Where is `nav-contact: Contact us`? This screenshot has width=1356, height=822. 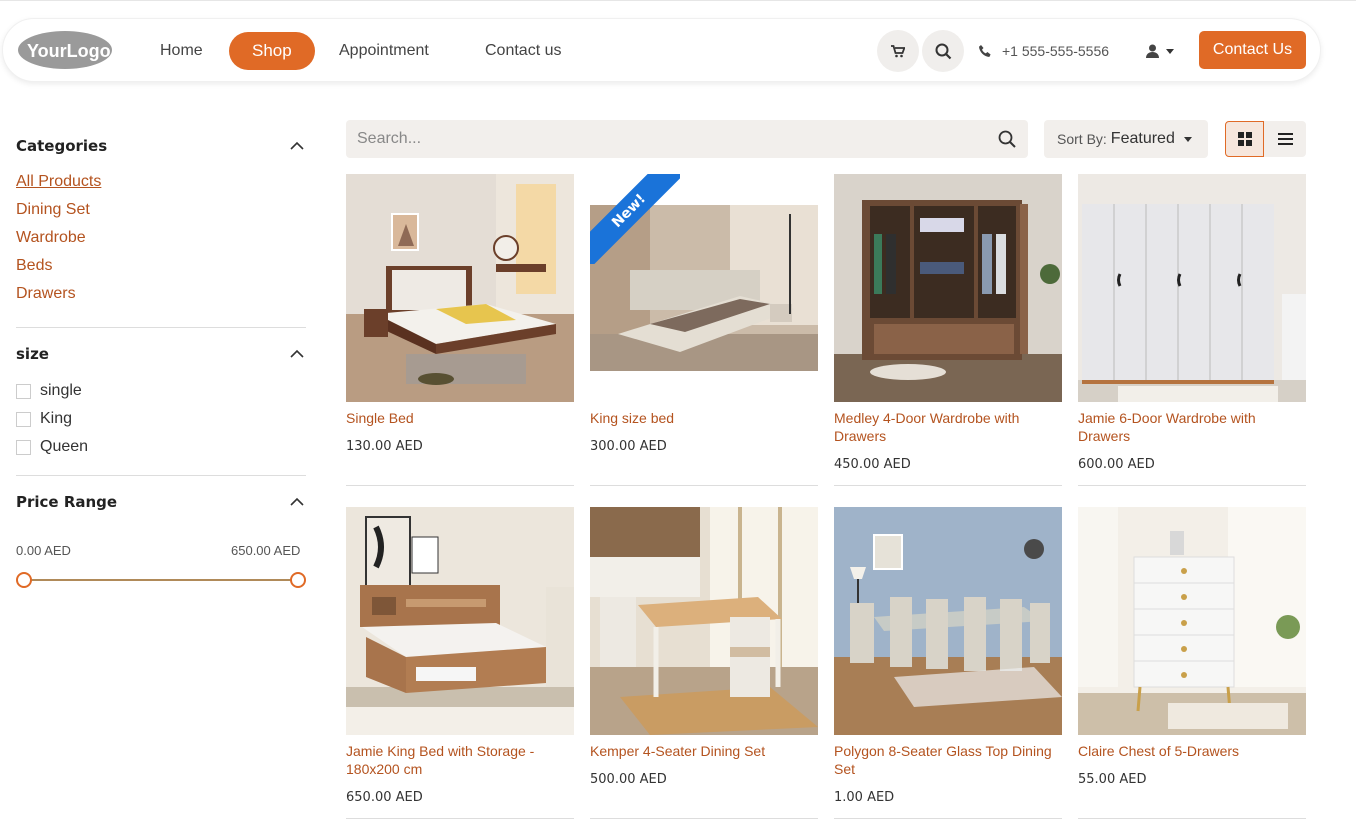
nav-contact: Contact us is located at coordinates (523, 51).